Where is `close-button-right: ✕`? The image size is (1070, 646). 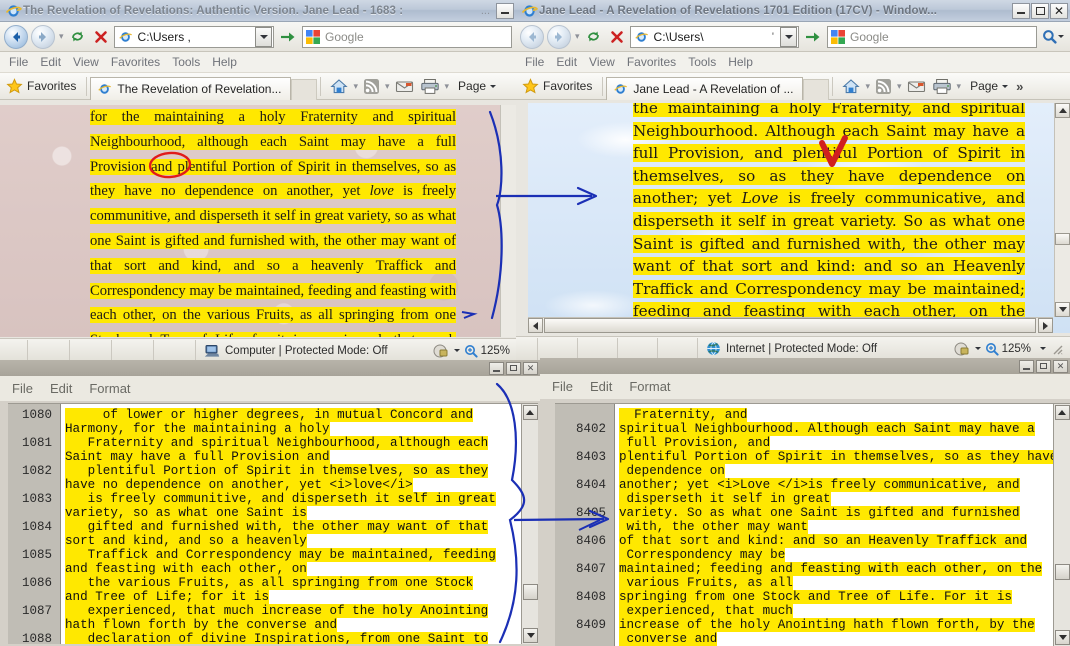 close-button-right: ✕ is located at coordinates (1059, 10).